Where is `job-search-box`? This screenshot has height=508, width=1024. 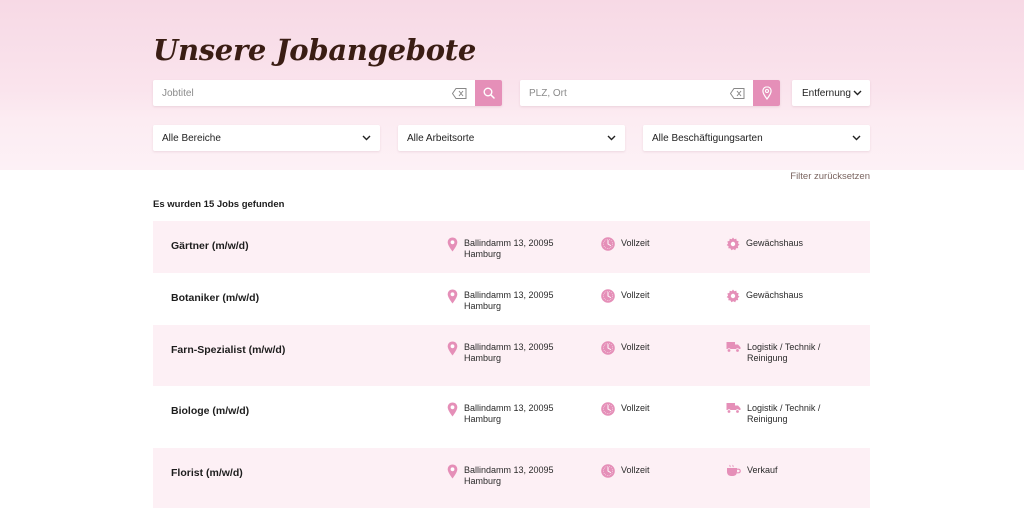 job-search-box is located at coordinates (327, 93).